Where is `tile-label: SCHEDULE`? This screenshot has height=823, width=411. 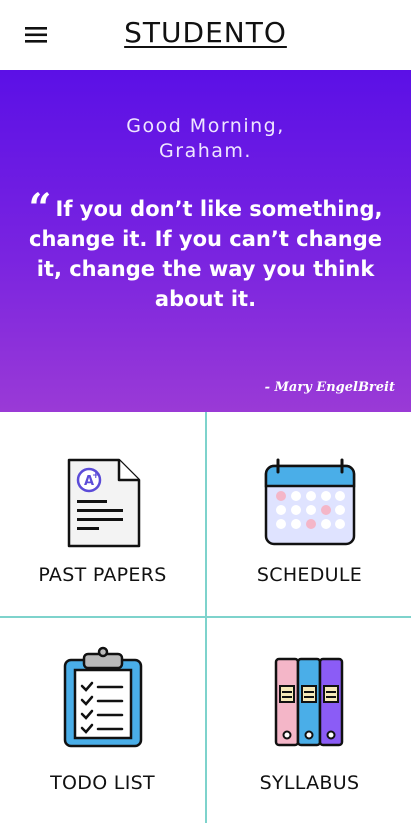 tile-label: SCHEDULE is located at coordinates (309, 575).